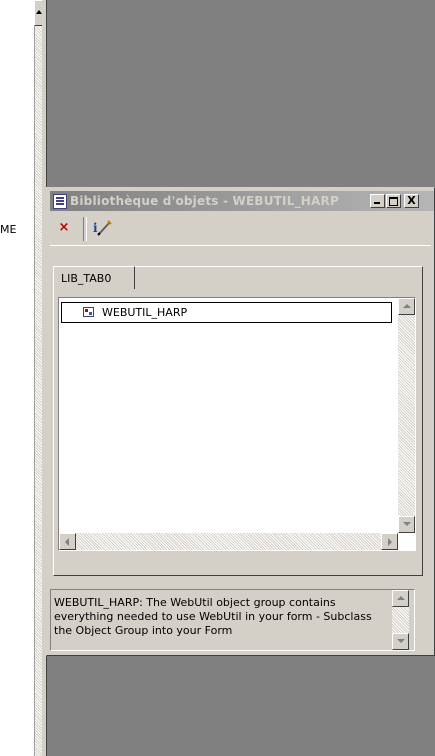 Image resolution: width=435 pixels, height=756 pixels. Describe the element at coordinates (88, 312) in the screenshot. I see `object-group-icon` at that location.